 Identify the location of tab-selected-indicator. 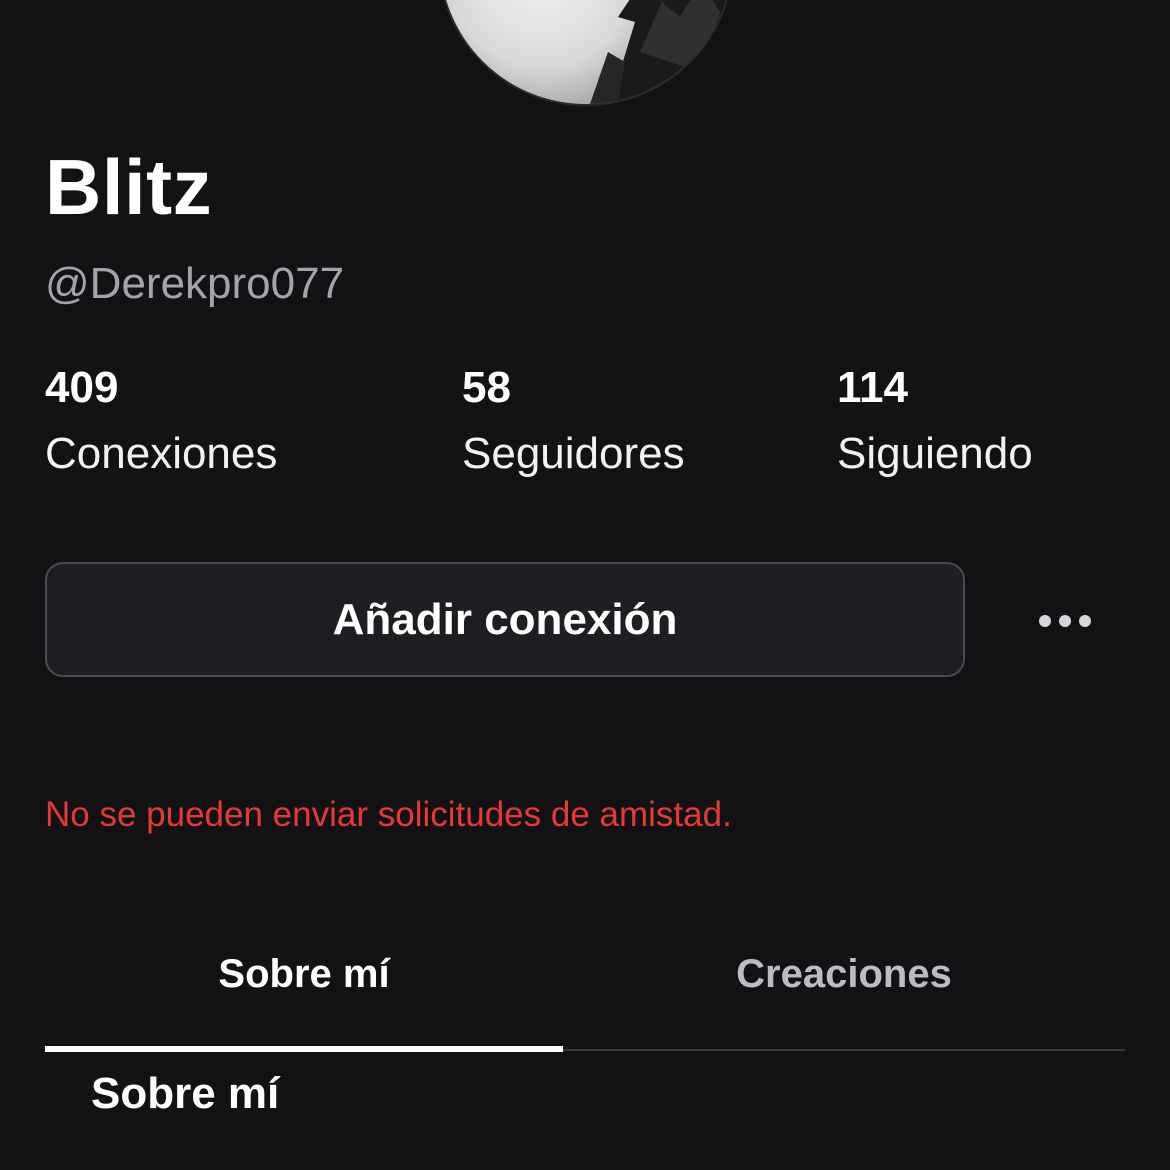
(304, 1049).